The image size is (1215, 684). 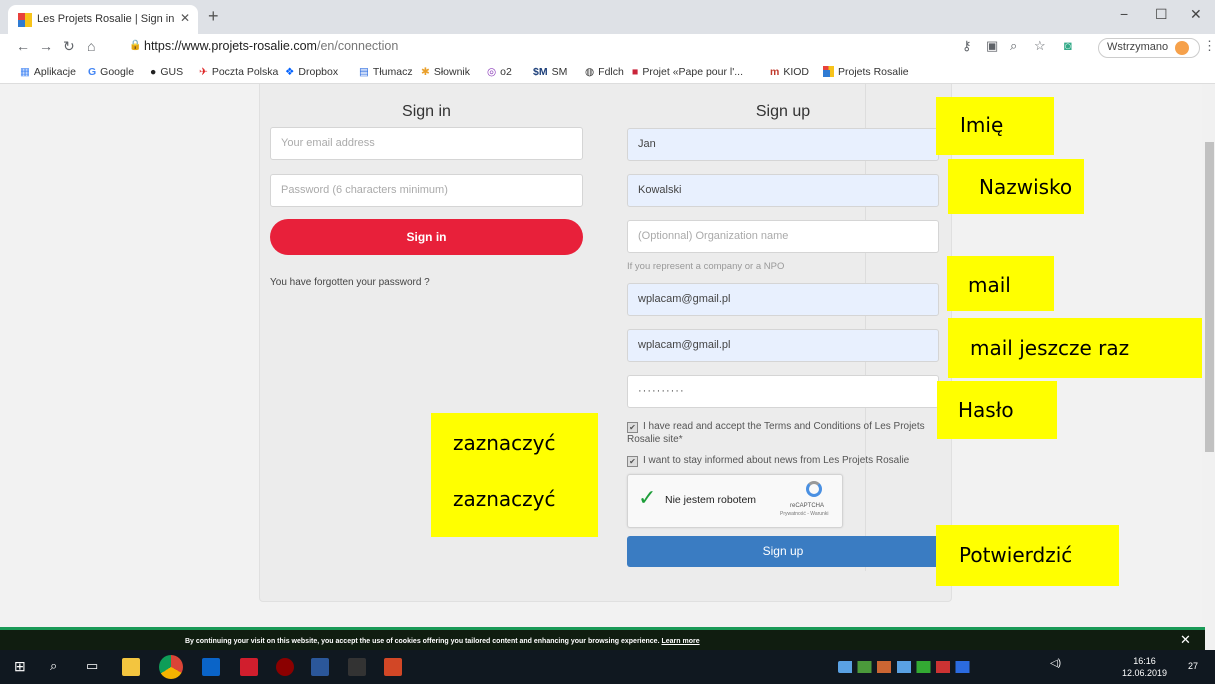 I want to click on rosalie-favicon-icon, so click(x=25, y=20).